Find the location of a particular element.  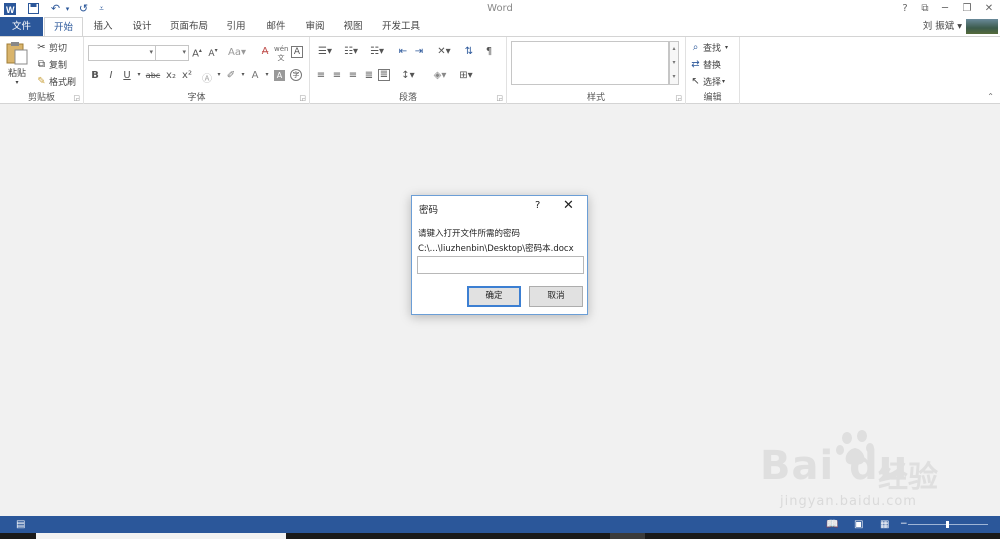

clipboard-group-label: 剪贴板 is located at coordinates (41, 98).